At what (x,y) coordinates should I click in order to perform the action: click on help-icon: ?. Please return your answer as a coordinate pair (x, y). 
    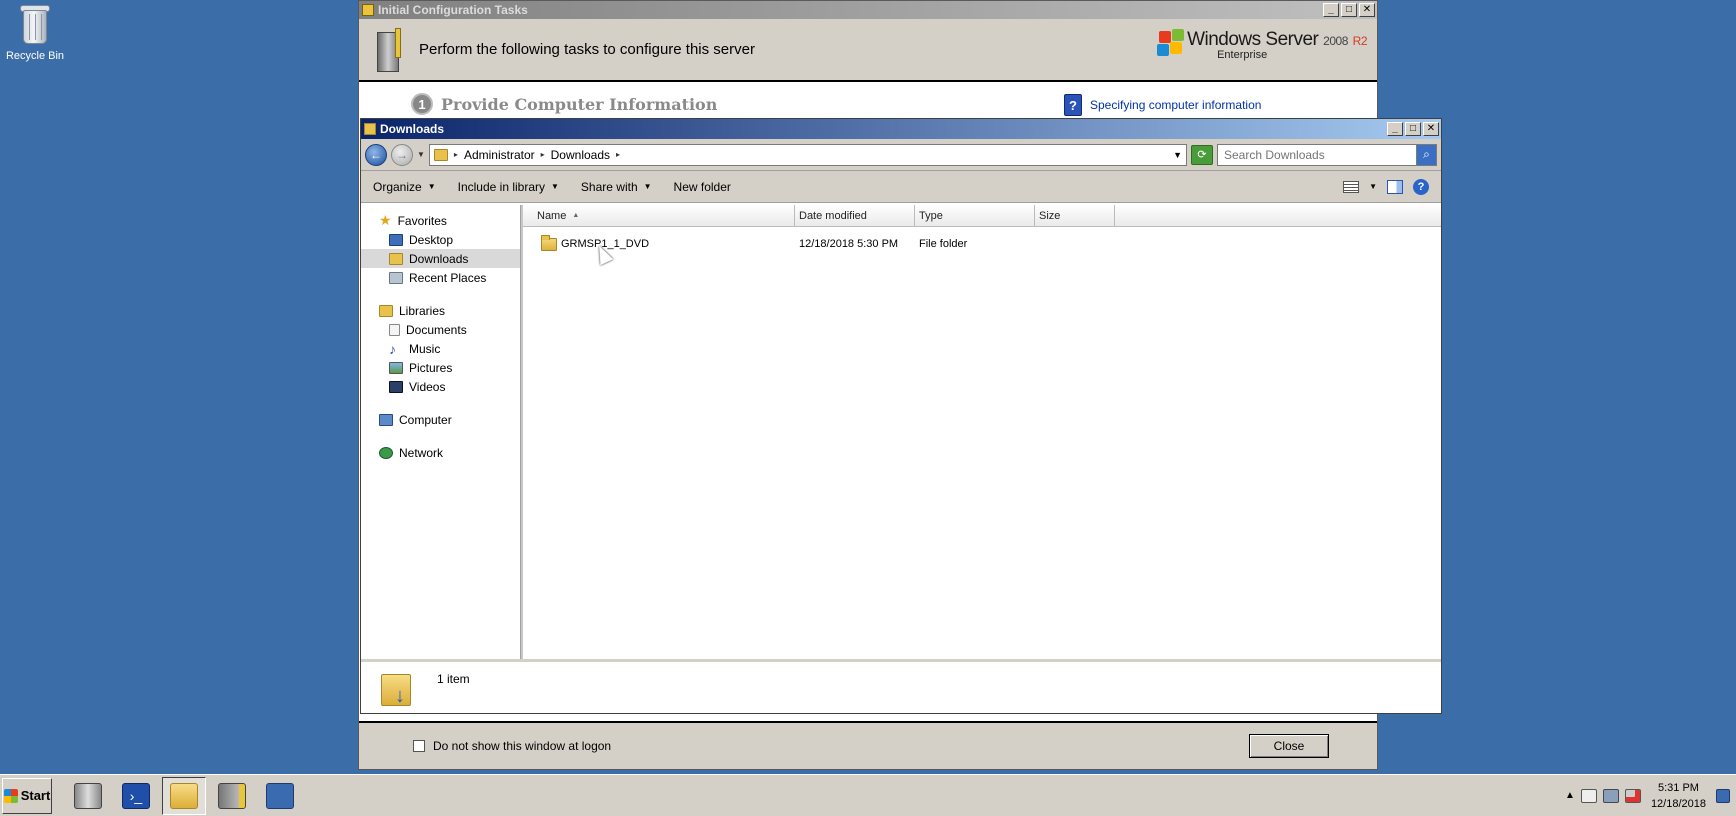
    Looking at the image, I should click on (1421, 186).